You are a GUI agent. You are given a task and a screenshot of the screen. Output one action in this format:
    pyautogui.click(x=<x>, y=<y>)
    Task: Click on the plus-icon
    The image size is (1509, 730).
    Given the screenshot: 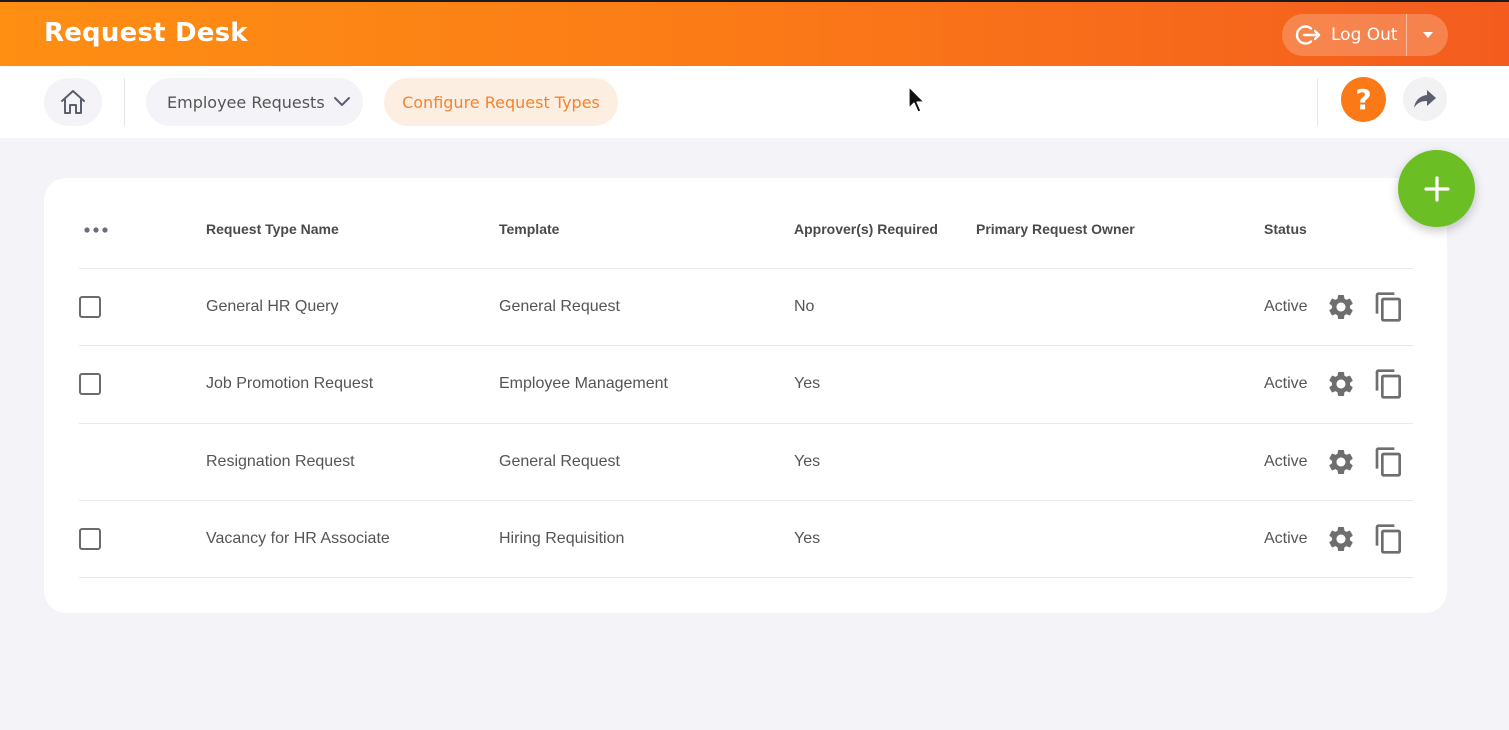 What is the action you would take?
    pyautogui.click(x=1436, y=188)
    